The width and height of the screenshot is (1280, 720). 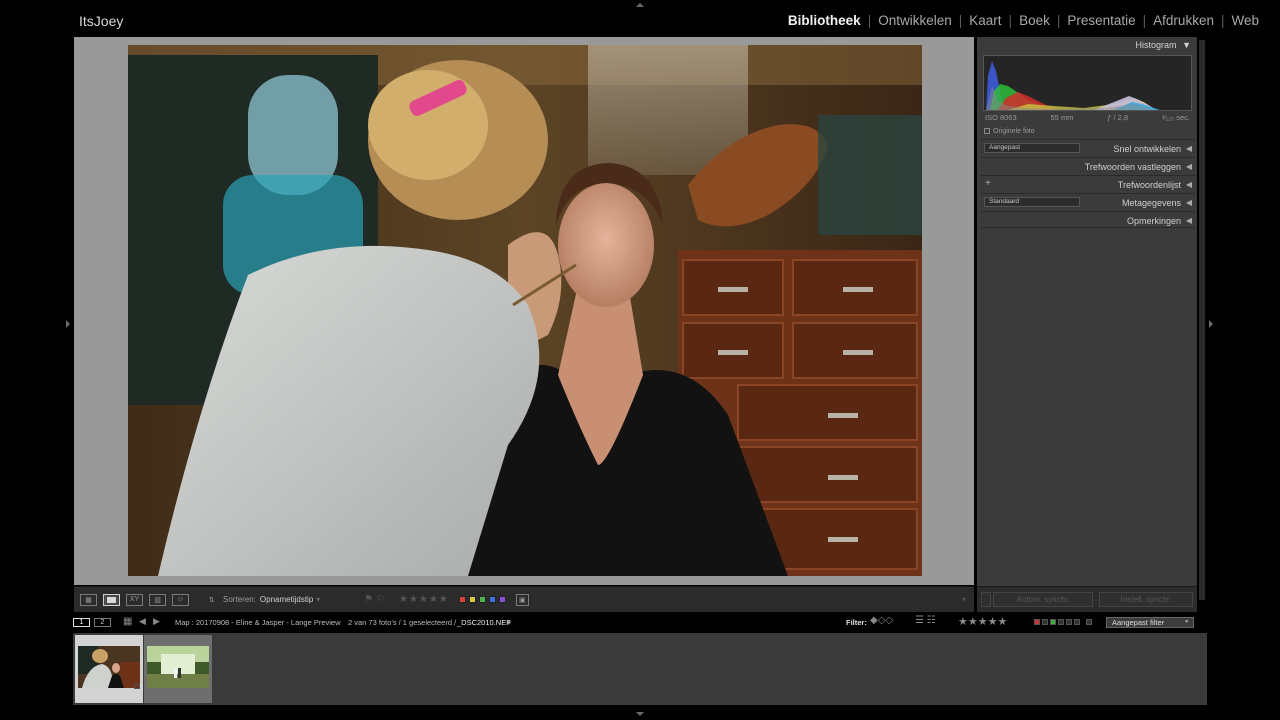 What do you see at coordinates (462, 599) in the screenshot?
I see `color-label-red` at bounding box center [462, 599].